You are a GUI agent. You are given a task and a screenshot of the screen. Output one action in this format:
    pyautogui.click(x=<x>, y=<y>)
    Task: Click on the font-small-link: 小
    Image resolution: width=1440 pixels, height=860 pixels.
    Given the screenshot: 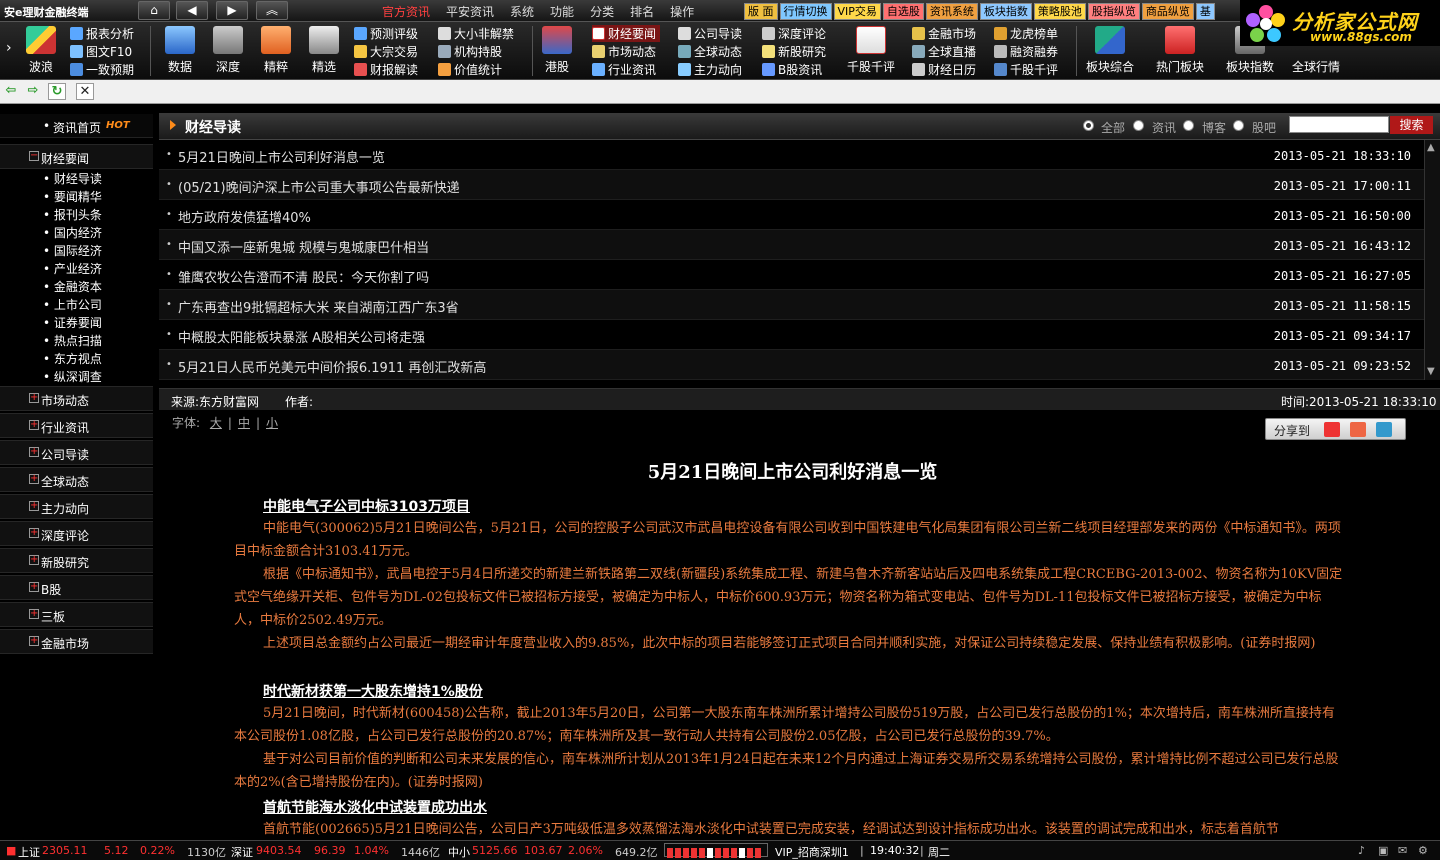 What is the action you would take?
    pyautogui.click(x=272, y=423)
    